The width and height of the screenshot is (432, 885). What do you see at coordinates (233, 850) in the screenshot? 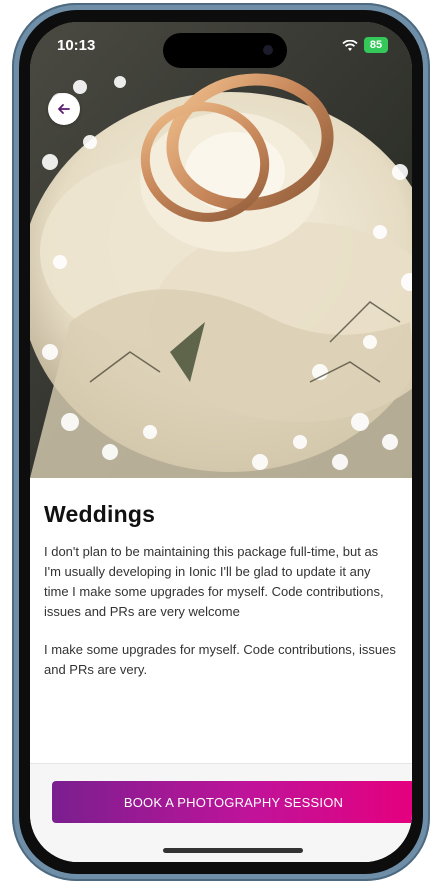
I see `home-indicator` at bounding box center [233, 850].